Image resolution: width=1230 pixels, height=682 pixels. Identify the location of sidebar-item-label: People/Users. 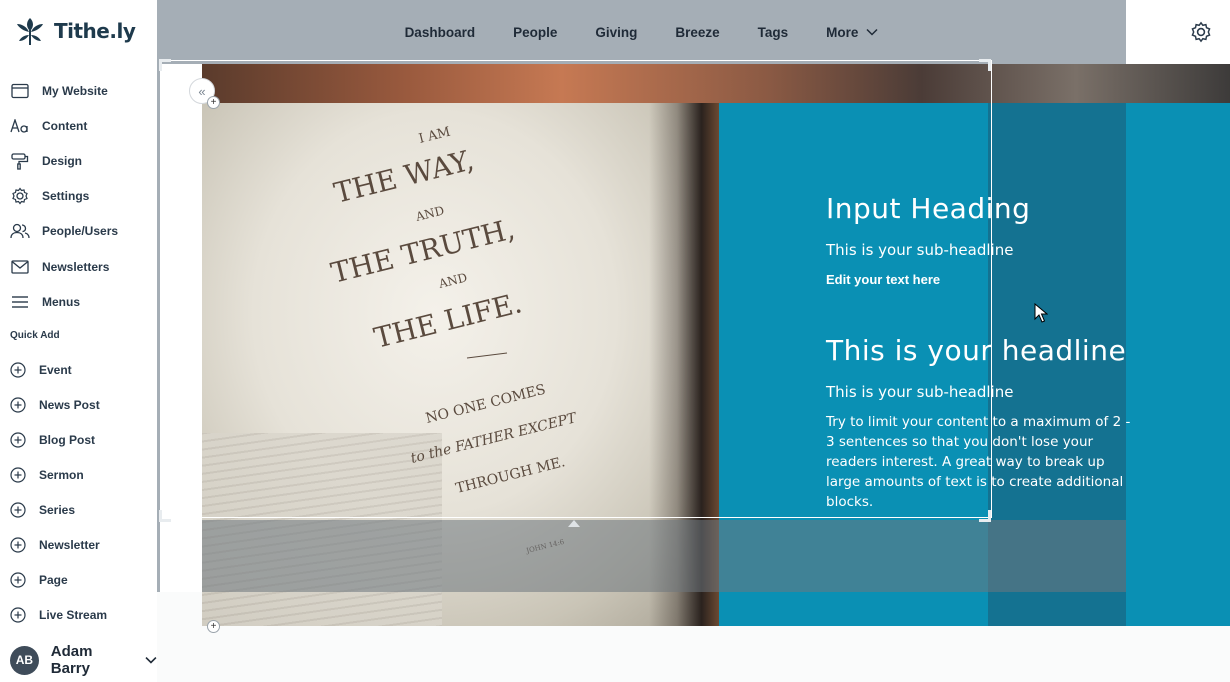
(80, 231).